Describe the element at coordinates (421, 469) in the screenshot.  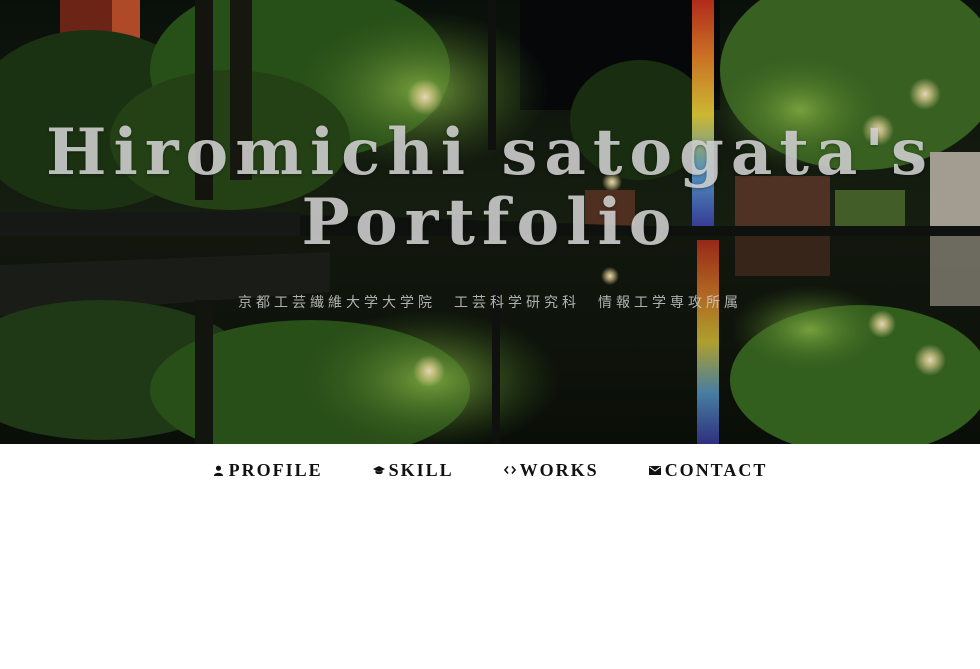
I see `nav-label-skill: SKILL` at that location.